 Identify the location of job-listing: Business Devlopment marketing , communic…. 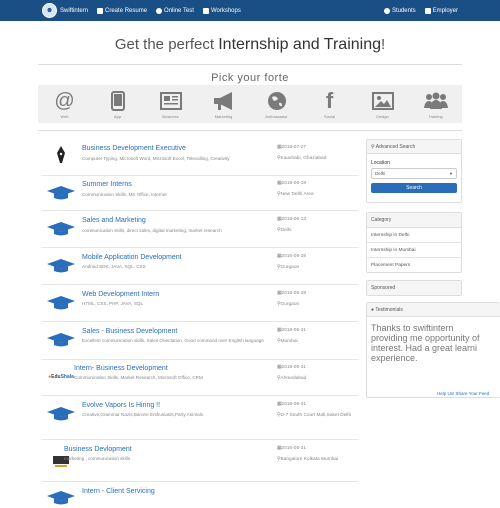
(200, 461).